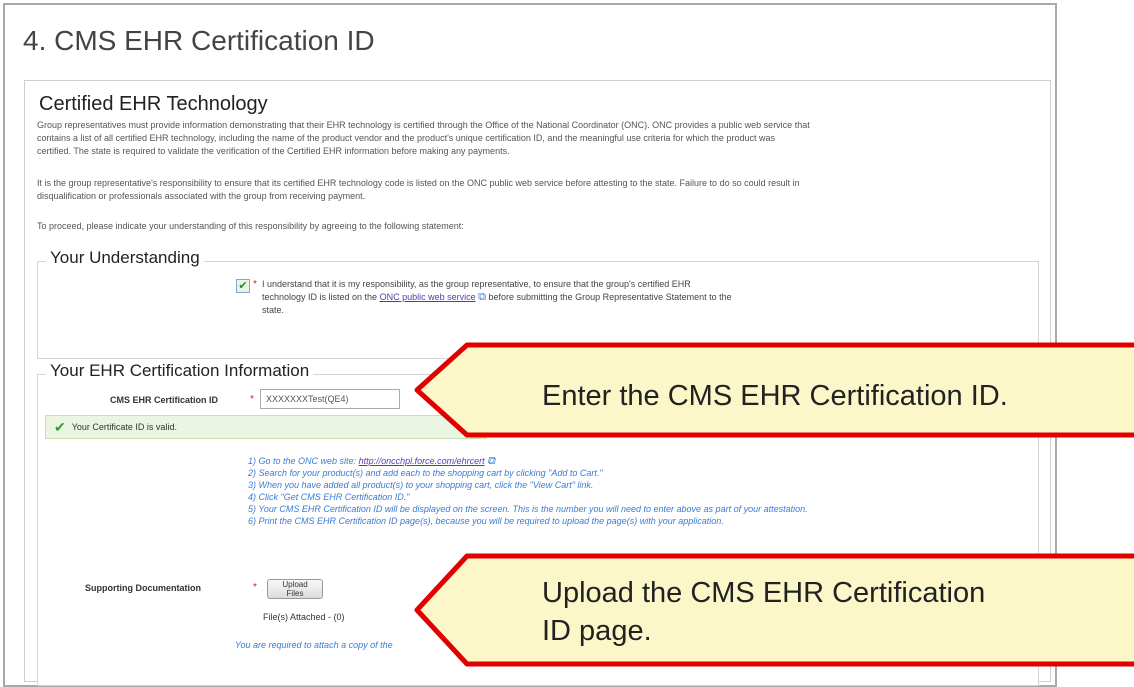 Image resolution: width=1134 pixels, height=687 pixels. What do you see at coordinates (255, 284) in the screenshot?
I see `required-mark: *` at bounding box center [255, 284].